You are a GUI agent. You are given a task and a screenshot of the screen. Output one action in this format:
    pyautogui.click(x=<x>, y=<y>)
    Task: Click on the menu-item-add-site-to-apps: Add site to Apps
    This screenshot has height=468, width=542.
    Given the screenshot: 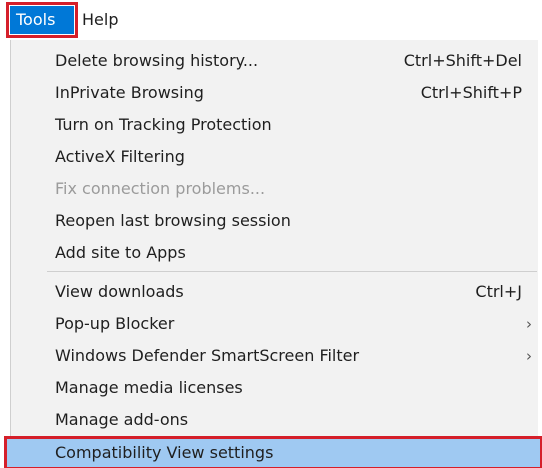 What is the action you would take?
    pyautogui.click(x=274, y=253)
    